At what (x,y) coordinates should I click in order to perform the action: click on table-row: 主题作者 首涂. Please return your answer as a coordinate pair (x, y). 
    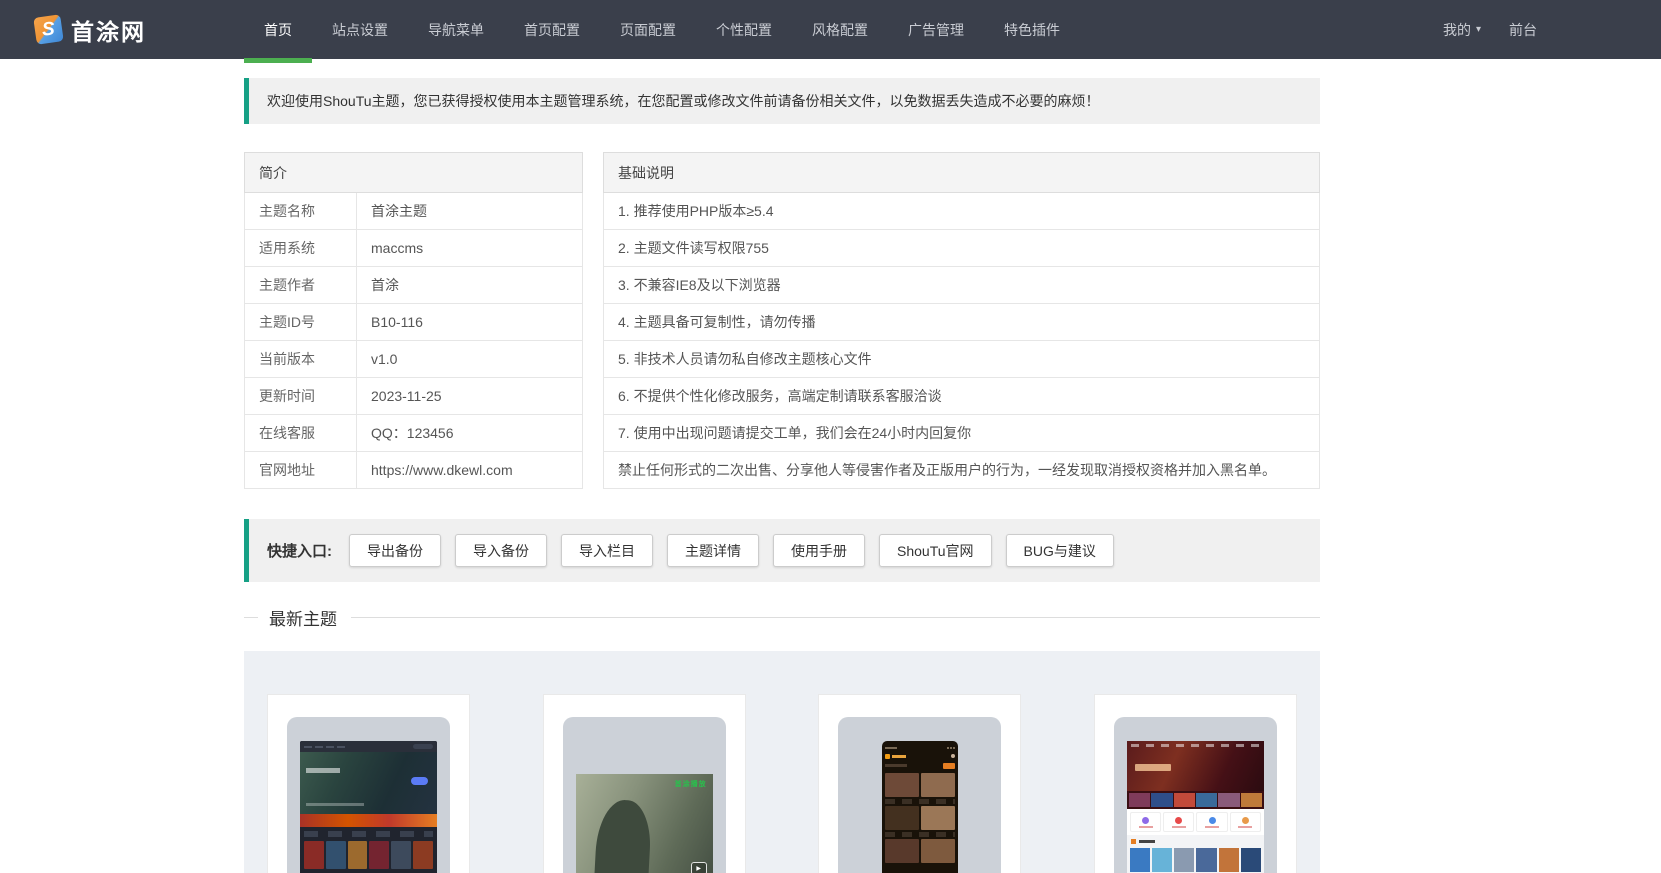
    Looking at the image, I should click on (413, 285).